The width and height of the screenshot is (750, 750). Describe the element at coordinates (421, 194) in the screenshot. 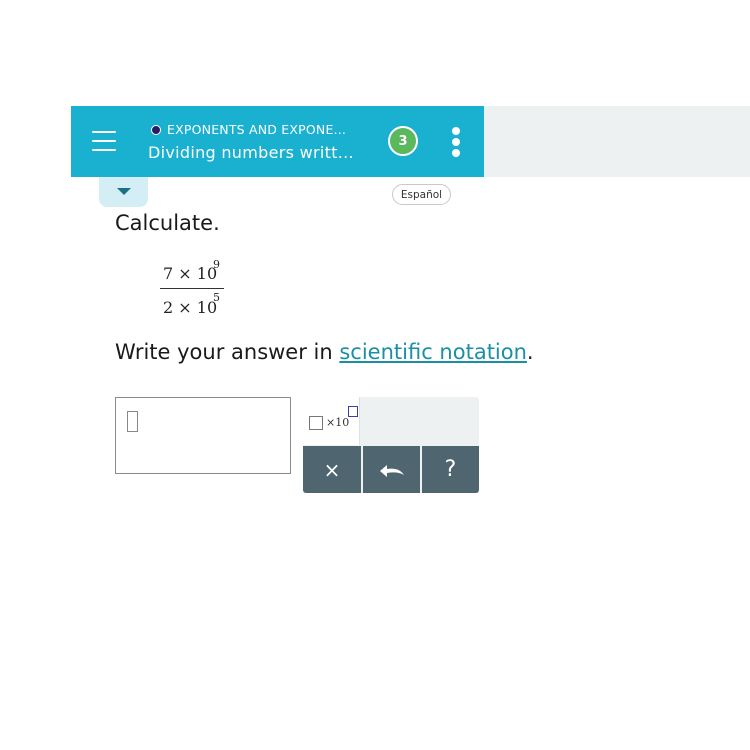

I see `language-toggle-button: Español` at that location.